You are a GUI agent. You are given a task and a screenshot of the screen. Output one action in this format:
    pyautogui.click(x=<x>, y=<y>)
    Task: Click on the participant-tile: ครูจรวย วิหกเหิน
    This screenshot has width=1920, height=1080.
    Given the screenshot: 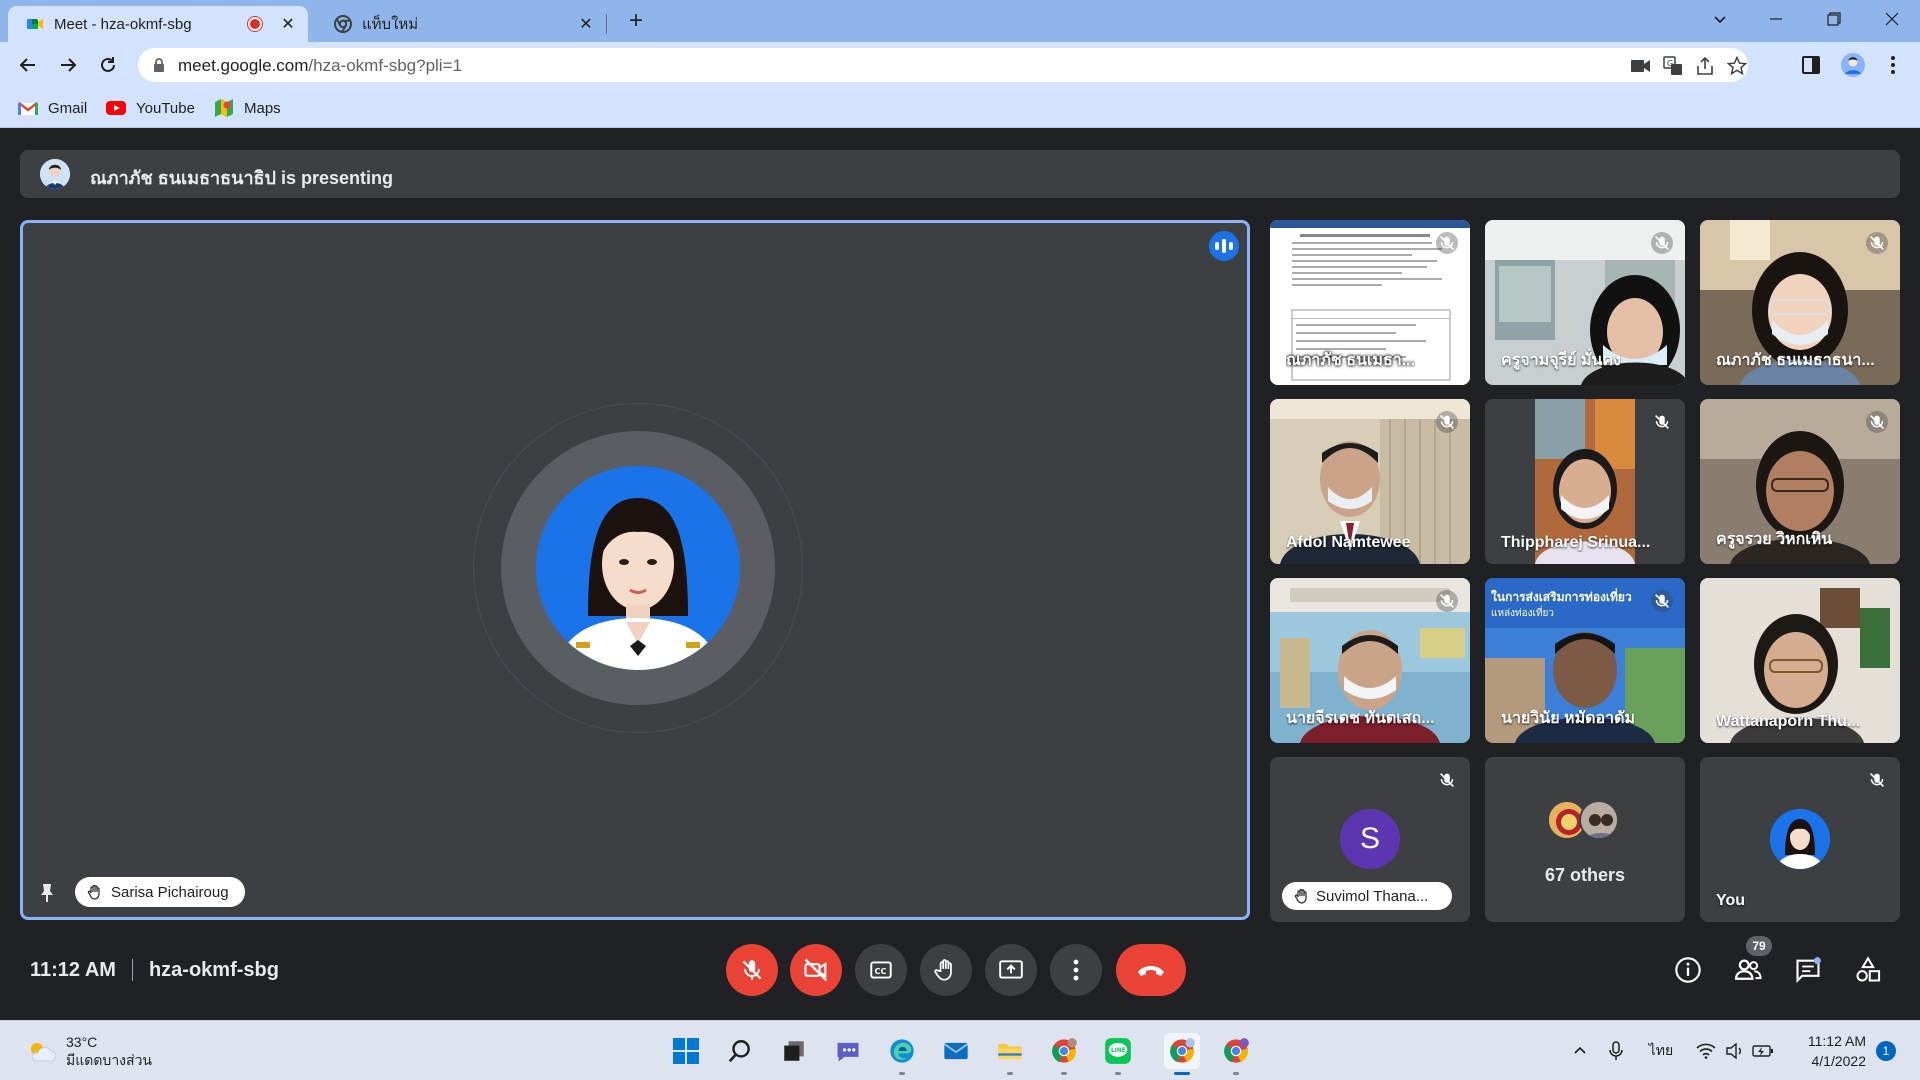 What is the action you would take?
    pyautogui.click(x=1800, y=481)
    